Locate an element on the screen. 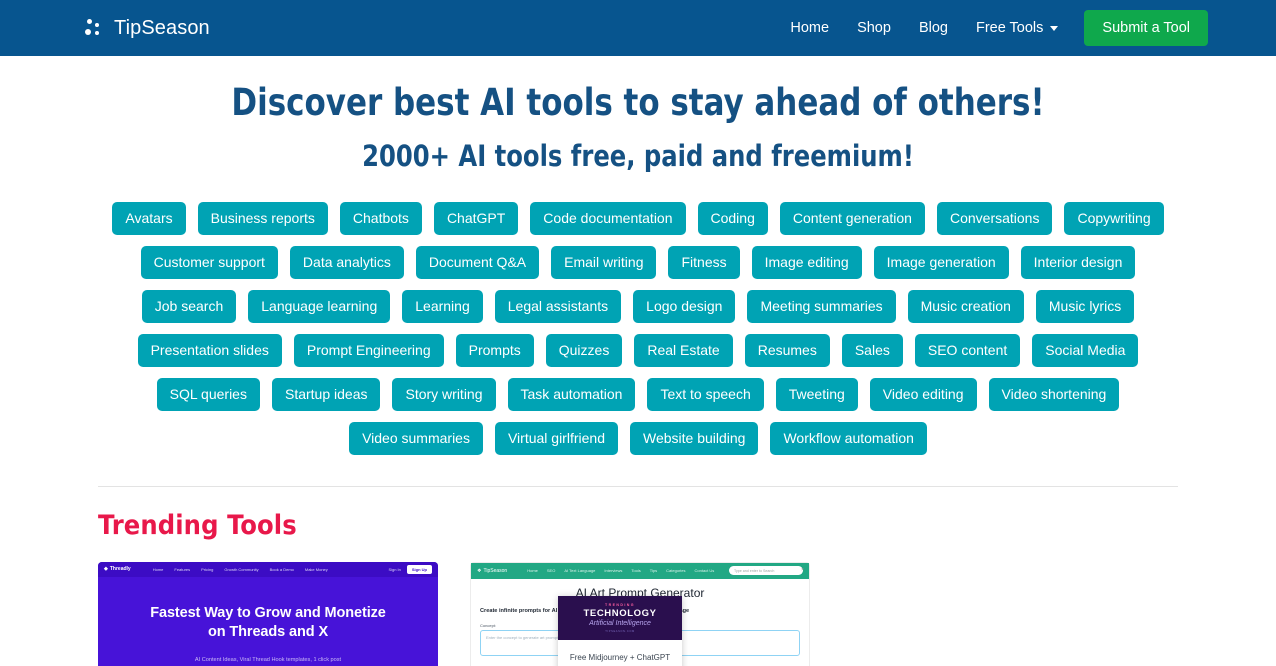  thumb-nav-link: Tips is located at coordinates (653, 571).